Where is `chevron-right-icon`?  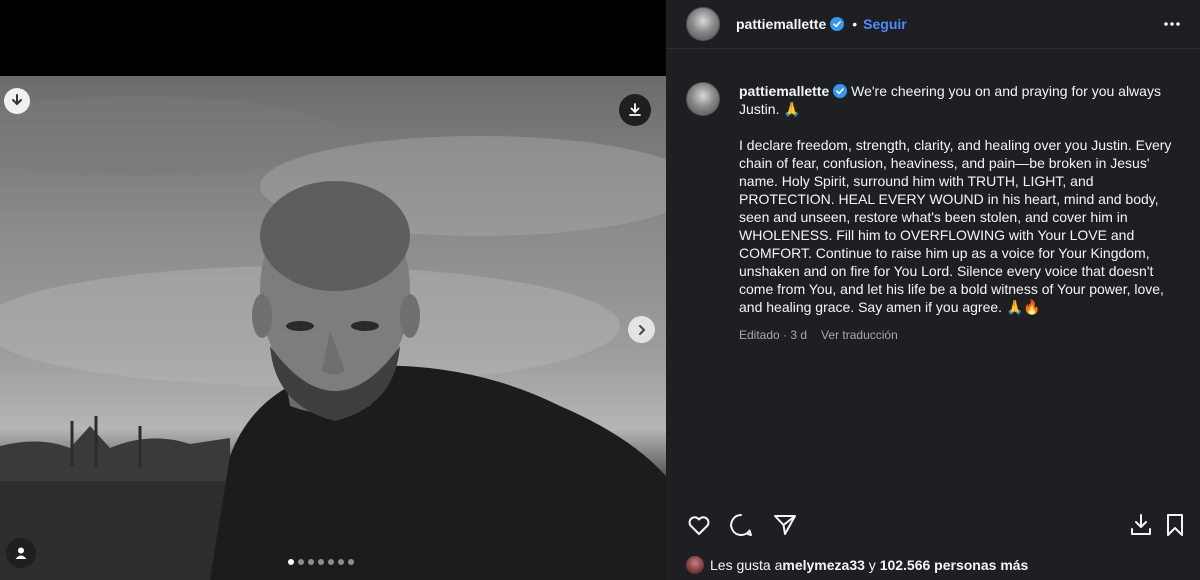
chevron-right-icon is located at coordinates (641, 329).